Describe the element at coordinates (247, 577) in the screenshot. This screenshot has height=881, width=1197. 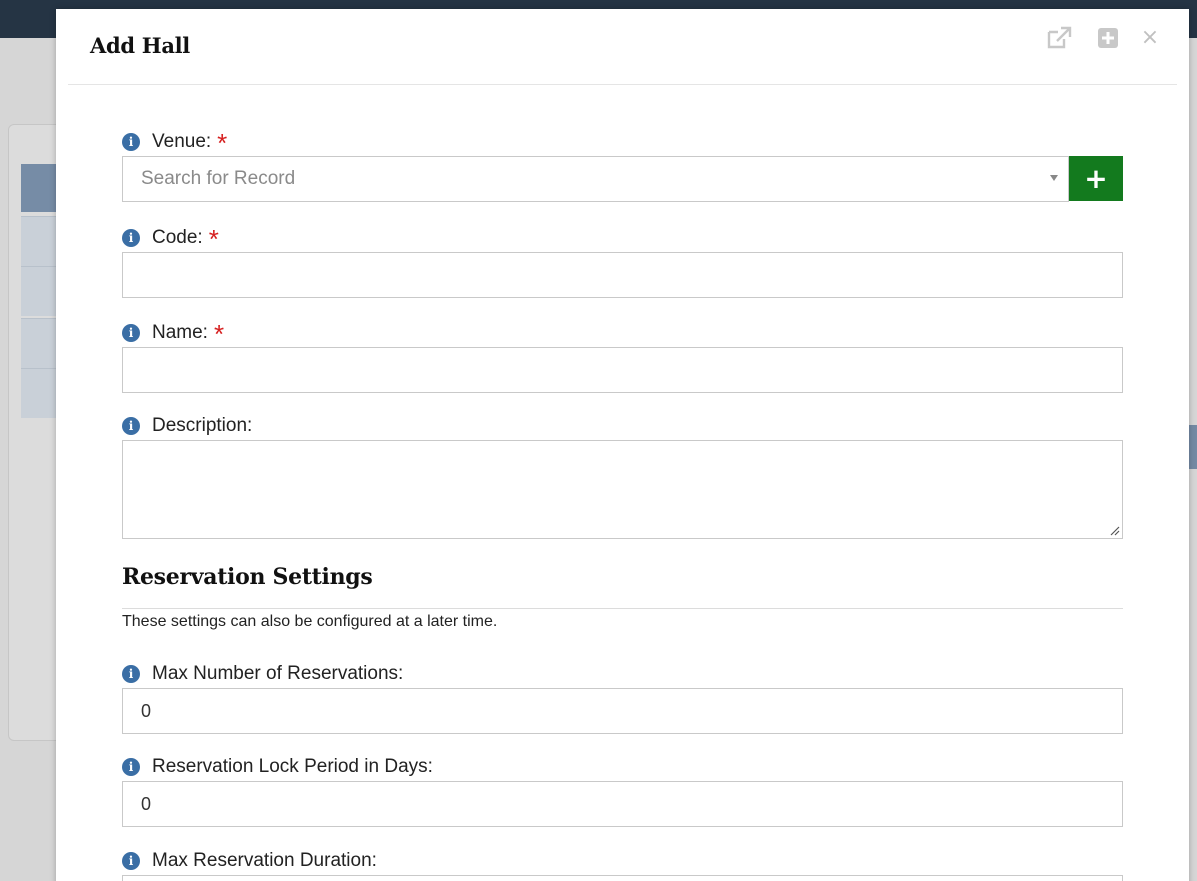
I see `reservation-settings-title: Reservation Settings` at that location.